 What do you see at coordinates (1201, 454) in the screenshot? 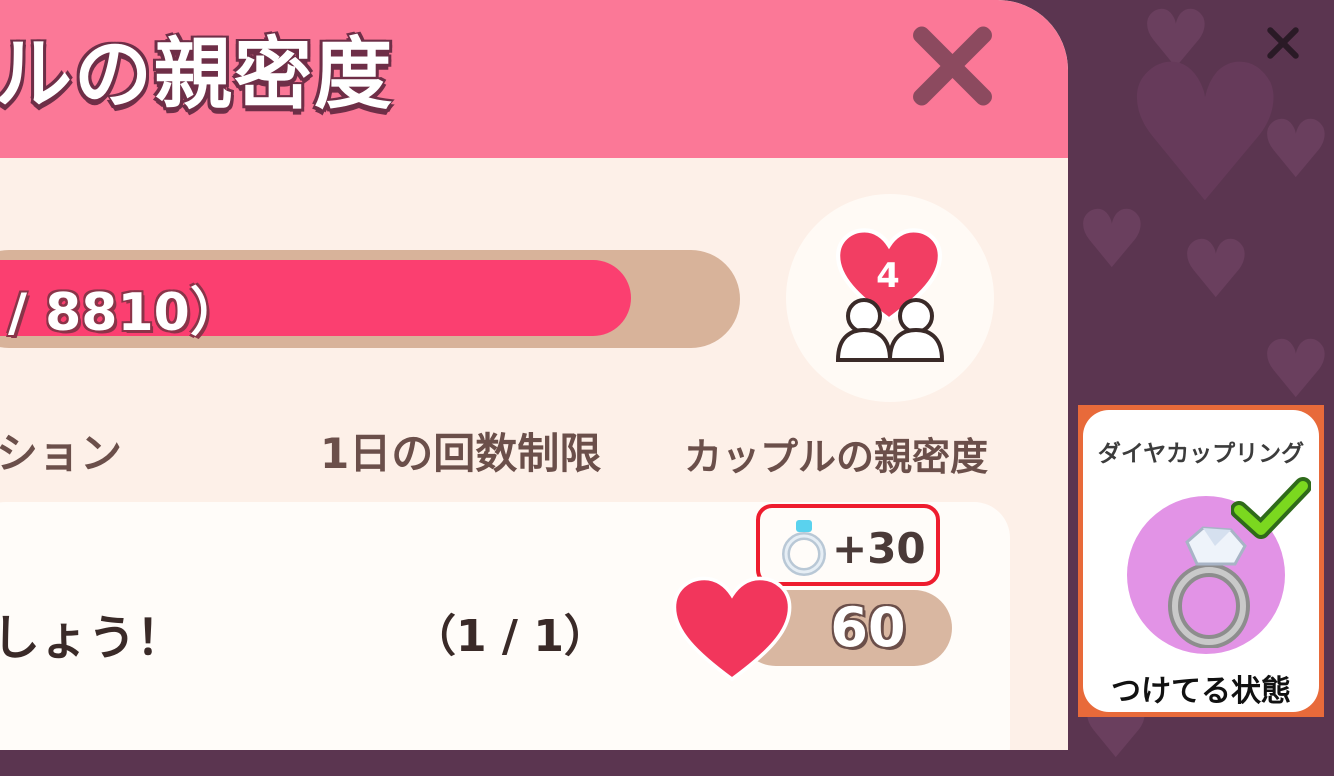
I see `item-name: ダイヤカップリング` at bounding box center [1201, 454].